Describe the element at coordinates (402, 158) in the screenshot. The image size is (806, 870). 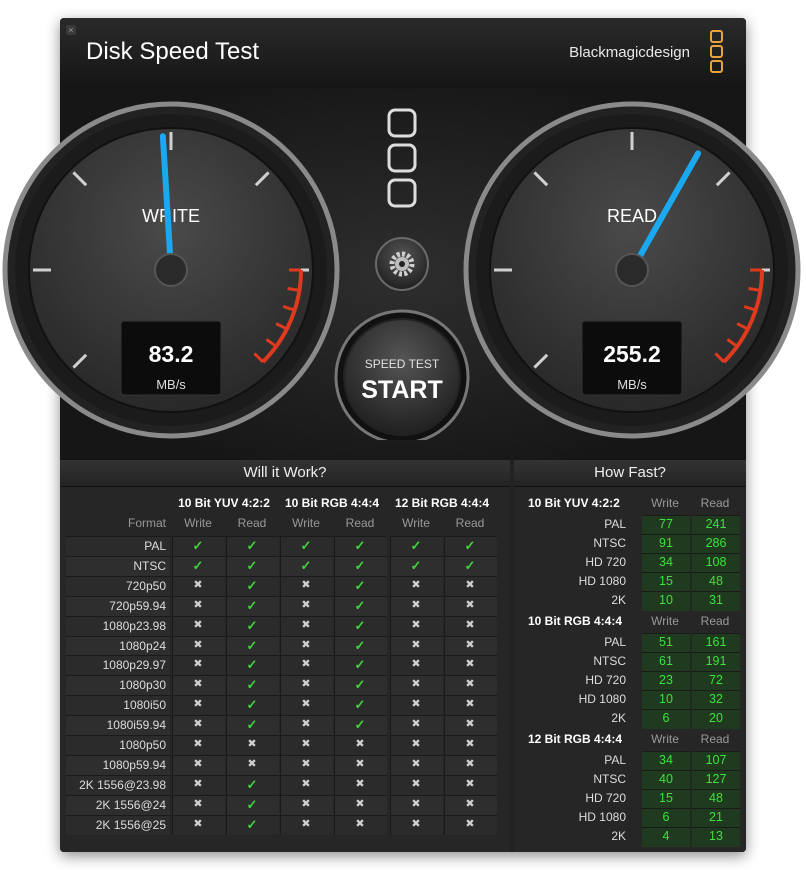
I see `stream-indicator-icon` at that location.